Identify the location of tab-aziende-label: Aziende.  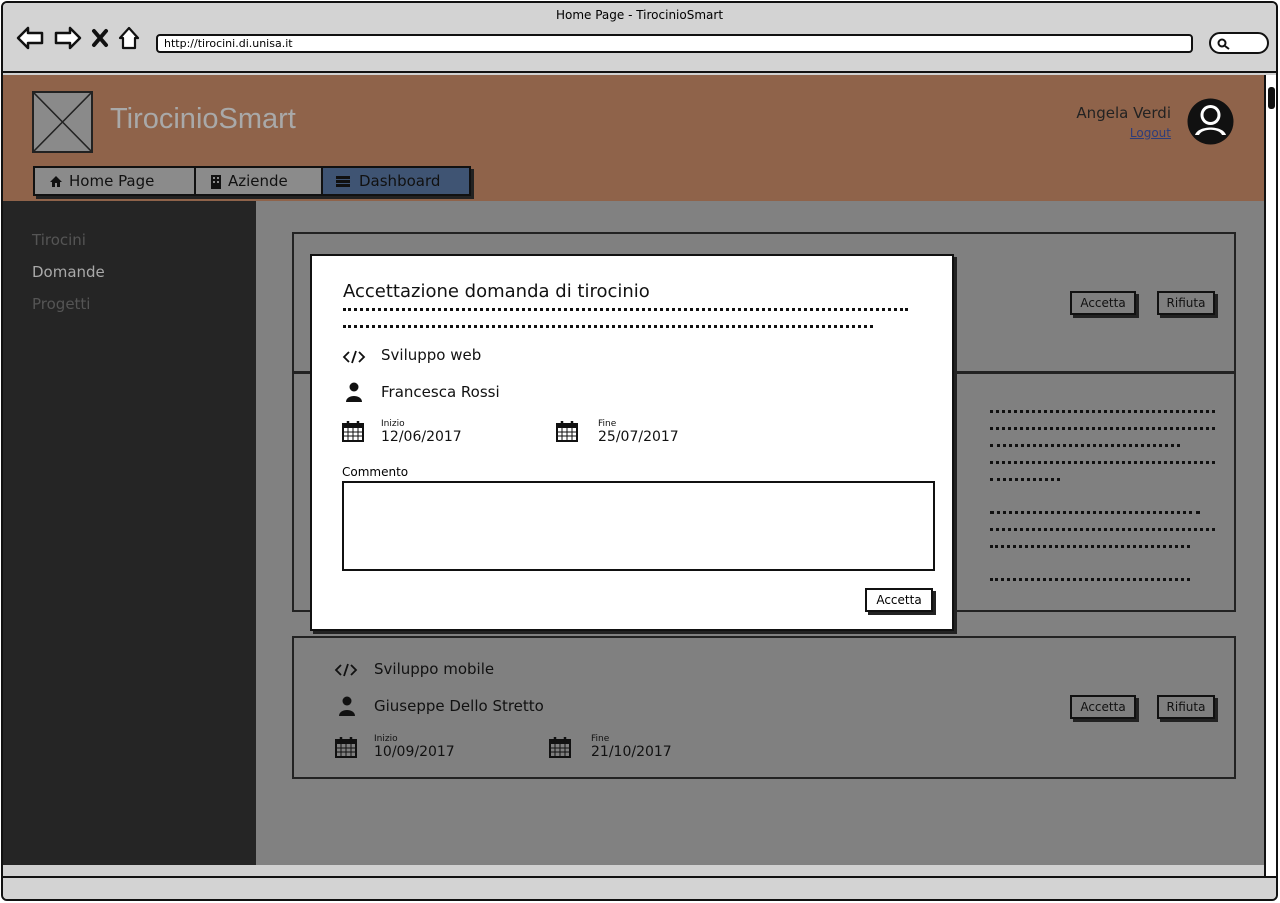
(258, 181).